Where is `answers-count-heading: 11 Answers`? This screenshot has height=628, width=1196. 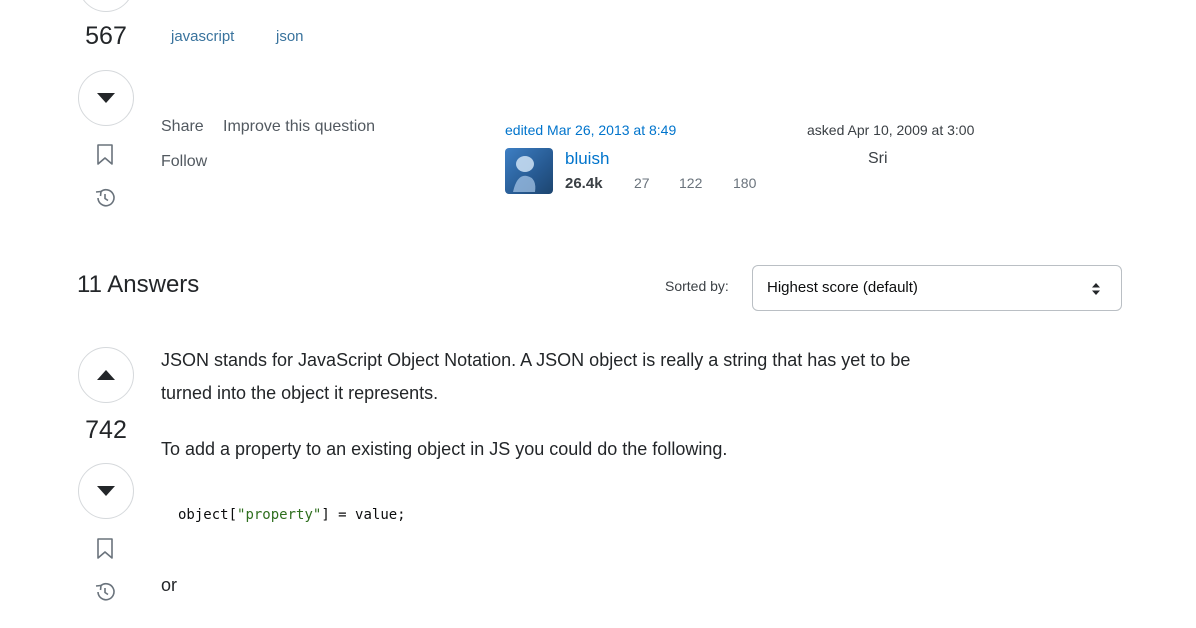
answers-count-heading: 11 Answers is located at coordinates (138, 284).